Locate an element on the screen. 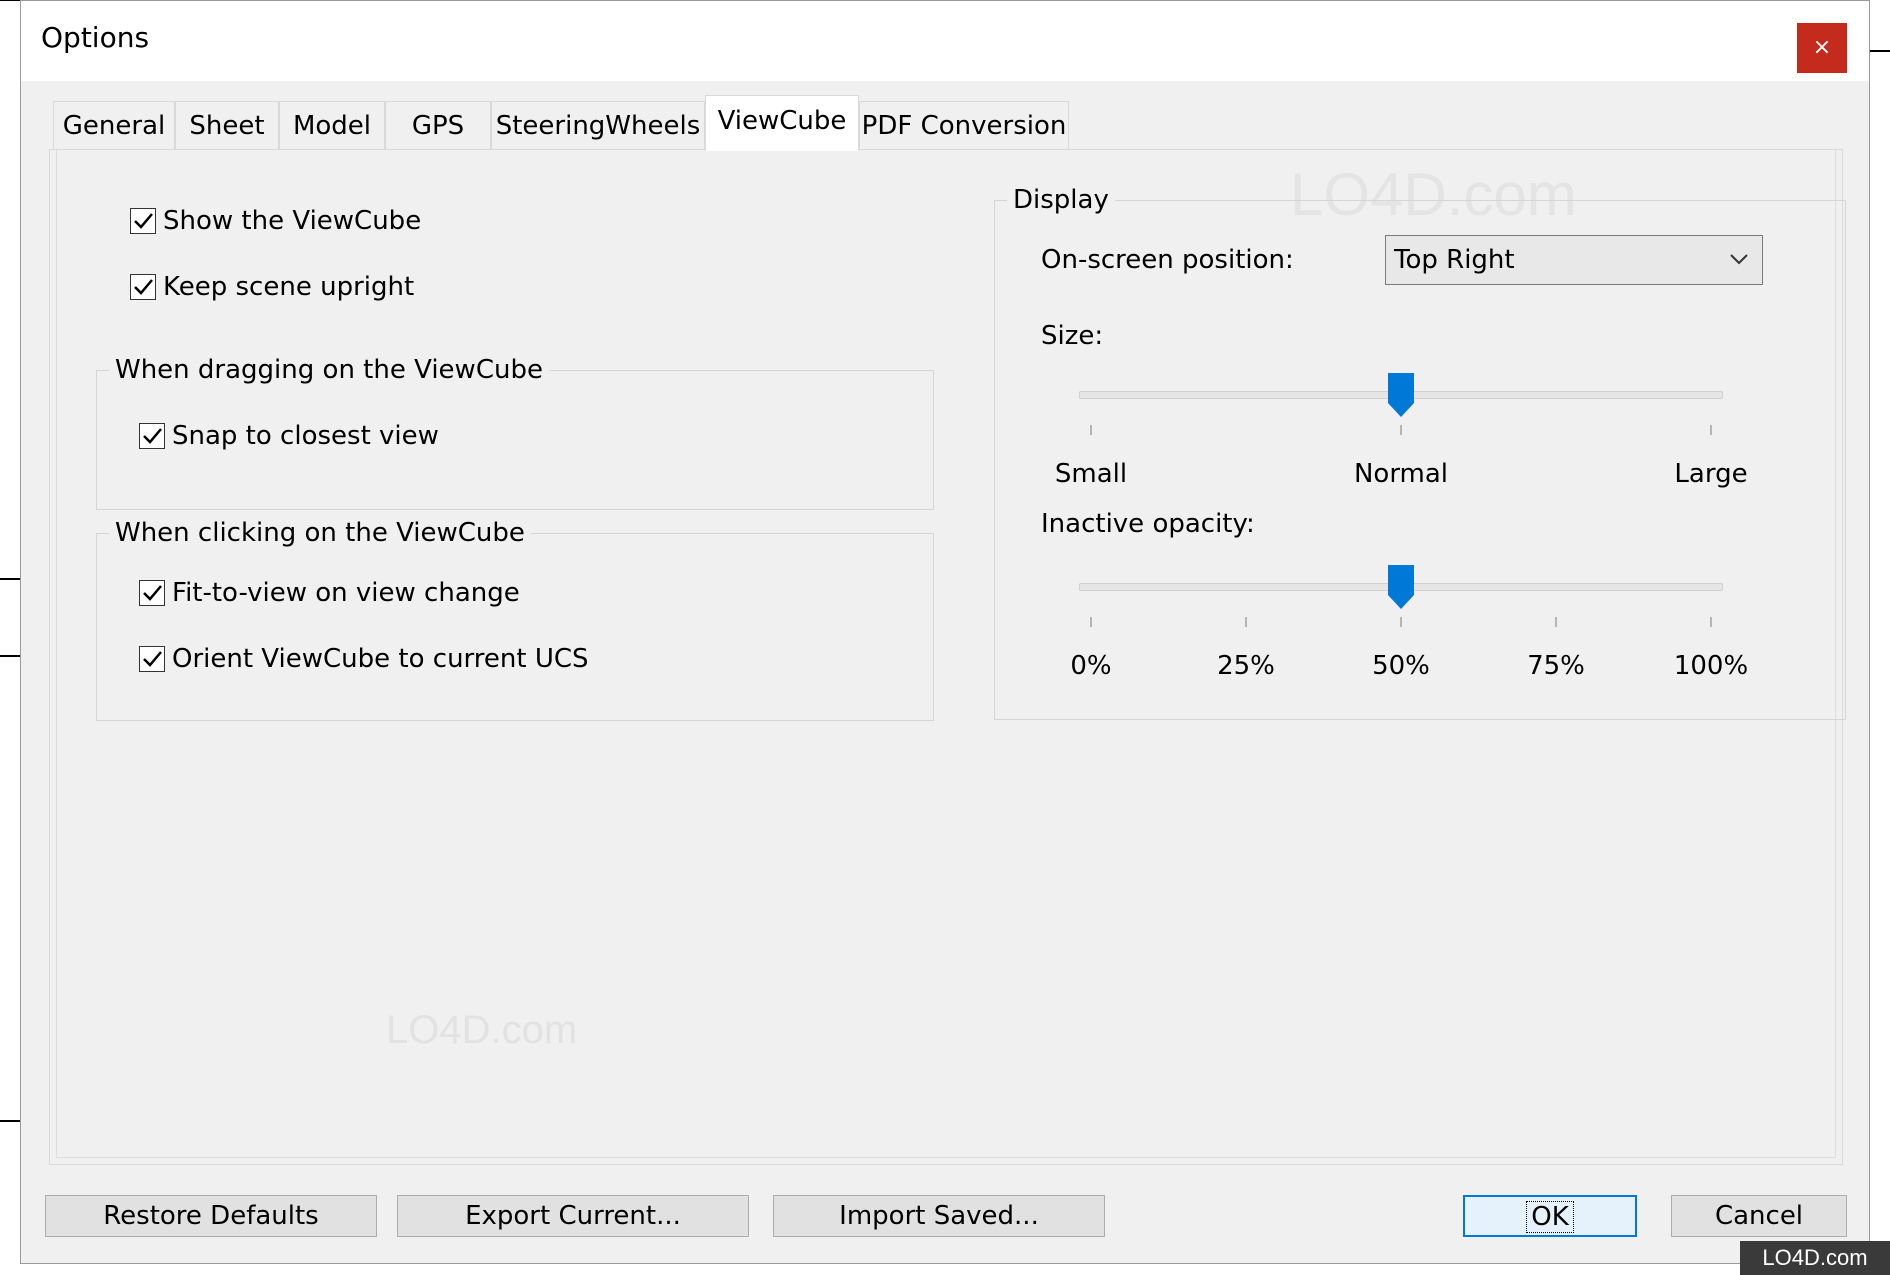 Image resolution: width=1890 pixels, height=1275 pixels. tab-gps: GPS is located at coordinates (438, 125).